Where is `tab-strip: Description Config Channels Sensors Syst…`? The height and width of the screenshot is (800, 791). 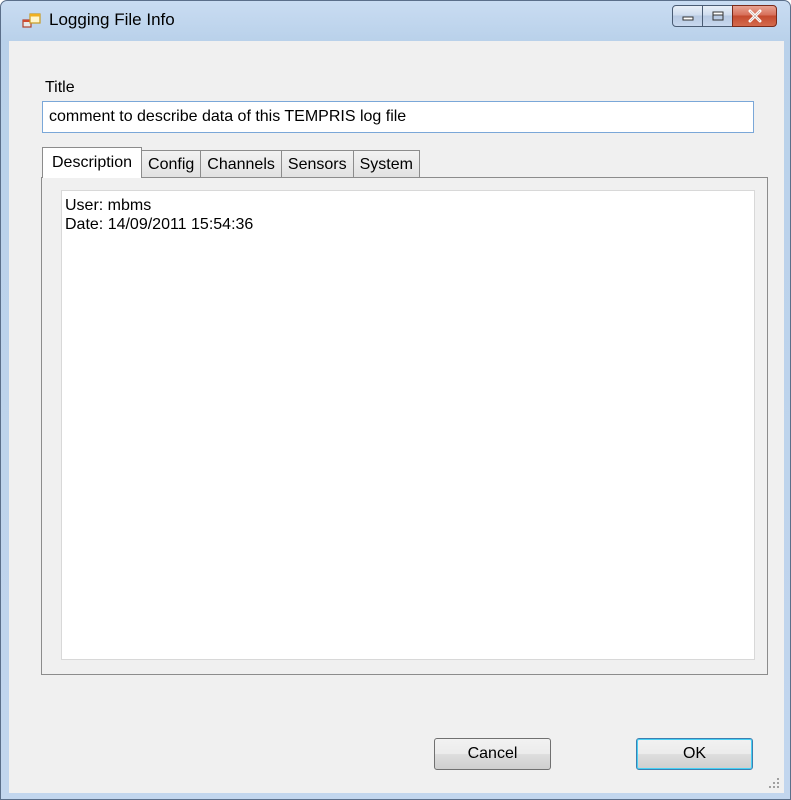 tab-strip: Description Config Channels Sensors Syst… is located at coordinates (231, 162).